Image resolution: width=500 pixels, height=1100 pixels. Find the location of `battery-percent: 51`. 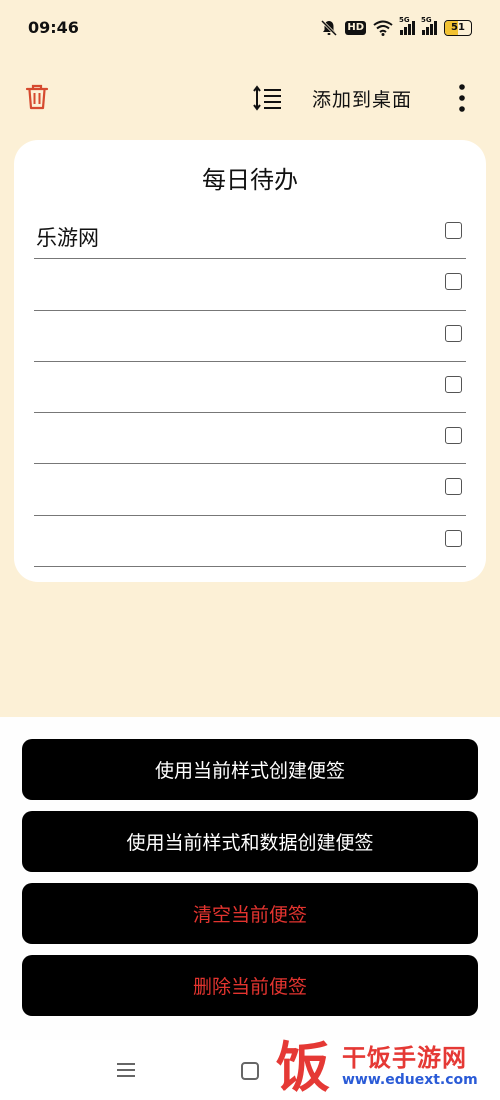

battery-percent: 51 is located at coordinates (458, 27).